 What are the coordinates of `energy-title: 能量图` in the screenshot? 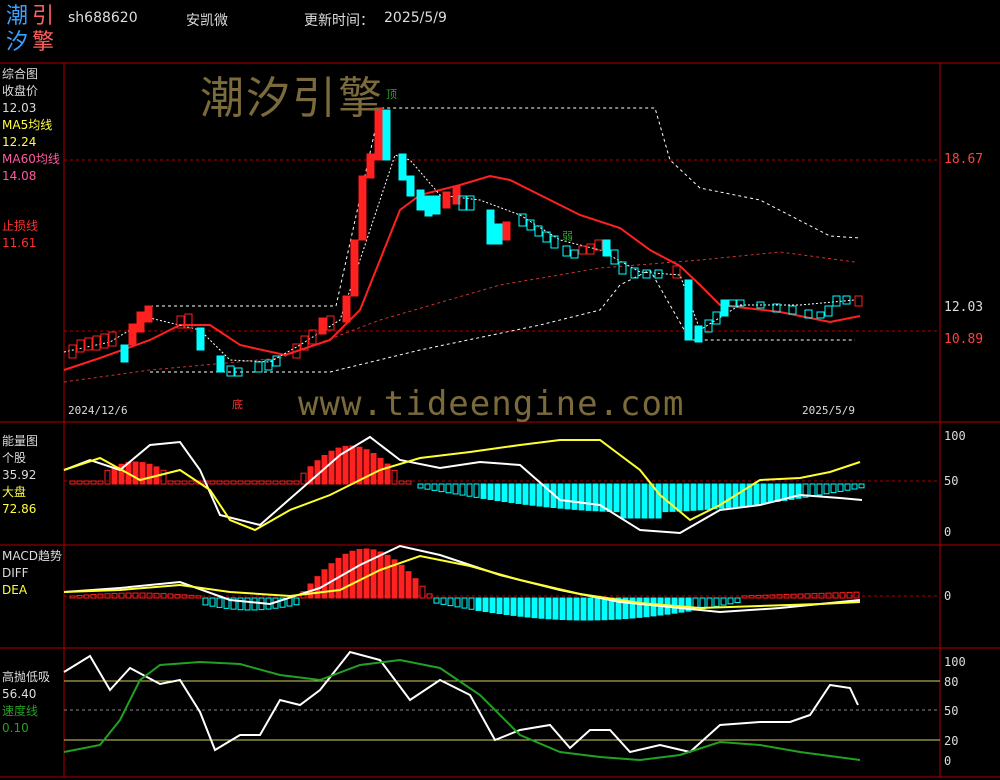 It's located at (20, 441).